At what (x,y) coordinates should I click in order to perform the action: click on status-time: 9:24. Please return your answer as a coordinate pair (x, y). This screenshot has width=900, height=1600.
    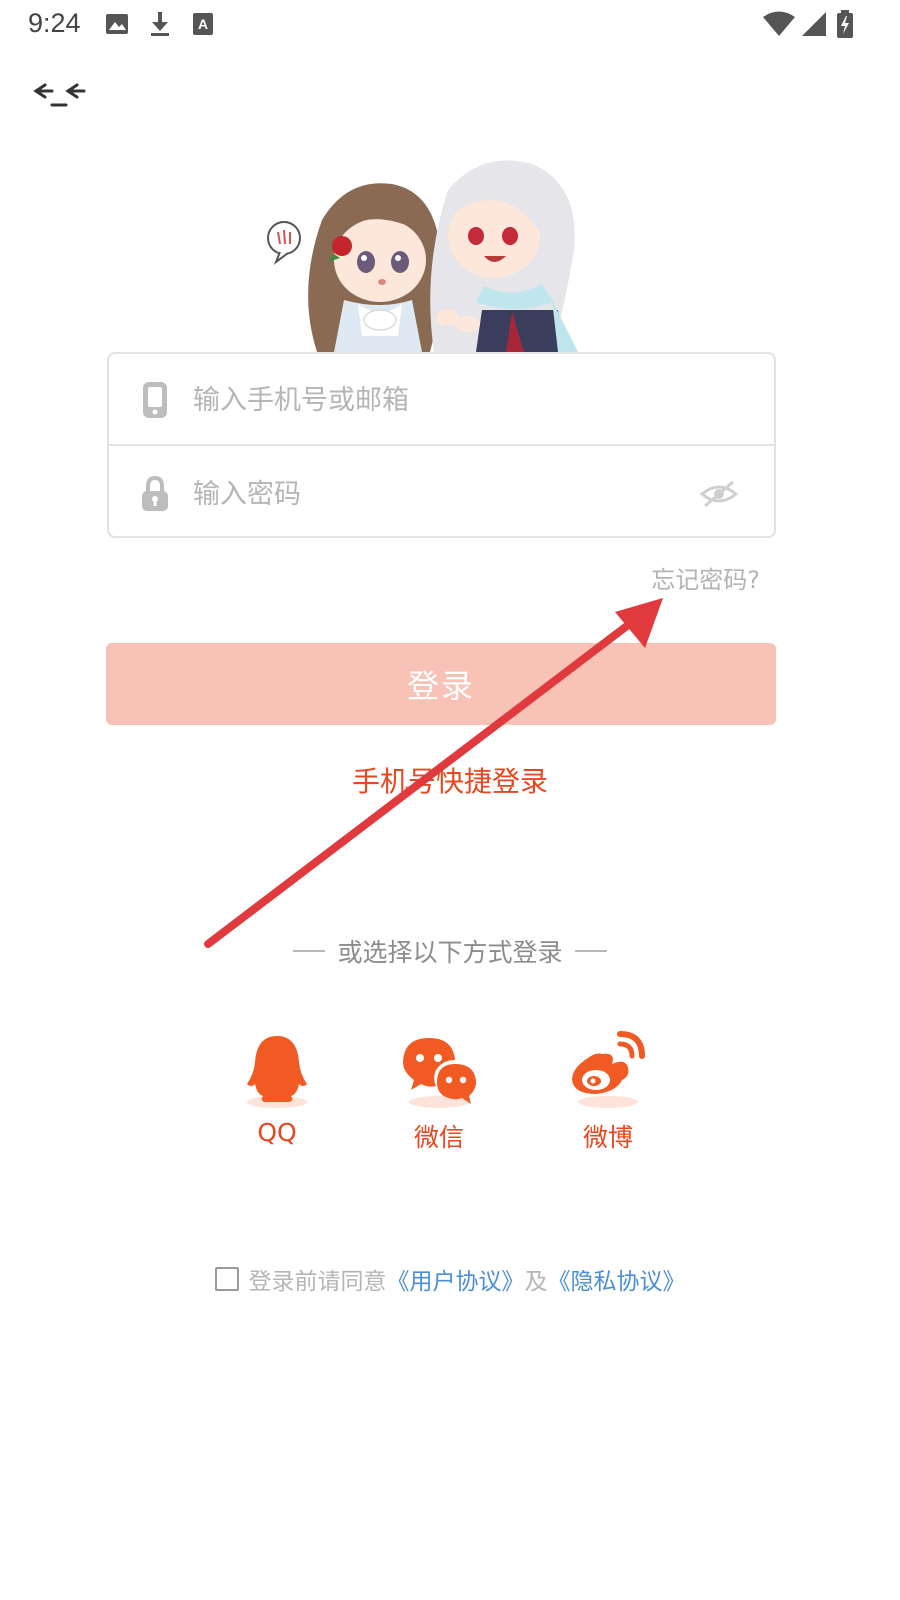
    Looking at the image, I should click on (54, 23).